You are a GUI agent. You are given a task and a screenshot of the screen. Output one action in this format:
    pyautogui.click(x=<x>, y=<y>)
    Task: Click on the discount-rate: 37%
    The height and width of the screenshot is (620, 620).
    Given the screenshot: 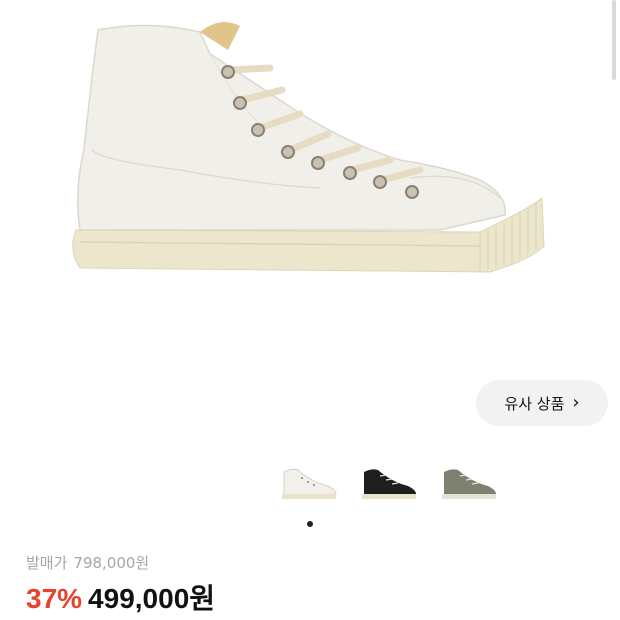 What is the action you would take?
    pyautogui.click(x=54, y=598)
    